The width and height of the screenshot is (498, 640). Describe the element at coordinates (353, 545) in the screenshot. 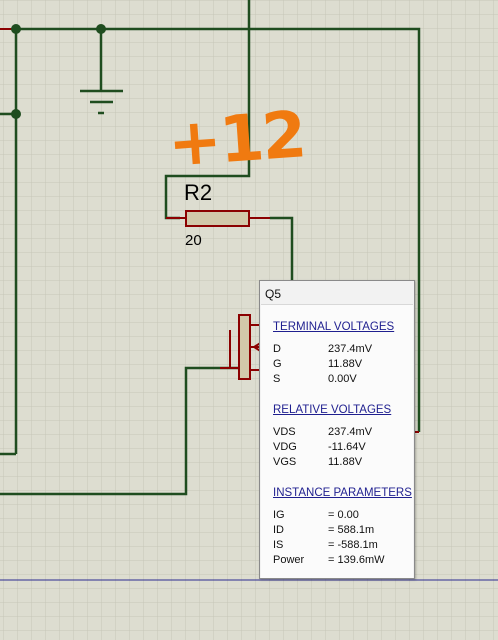

I see `row-value: = -588.1m` at that location.